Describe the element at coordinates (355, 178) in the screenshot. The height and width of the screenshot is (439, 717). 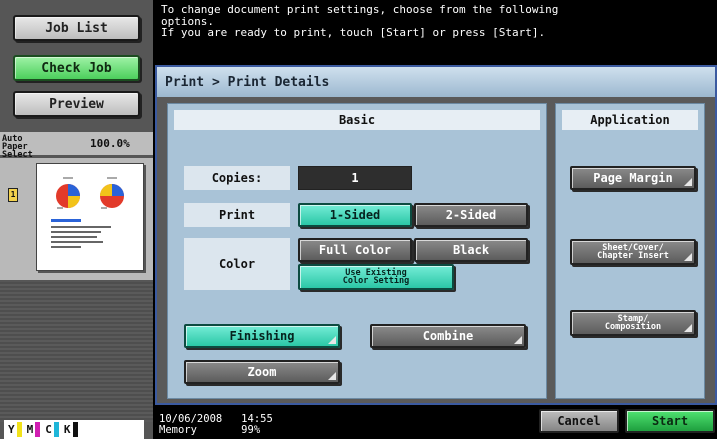
I see `copies-field: 1` at that location.